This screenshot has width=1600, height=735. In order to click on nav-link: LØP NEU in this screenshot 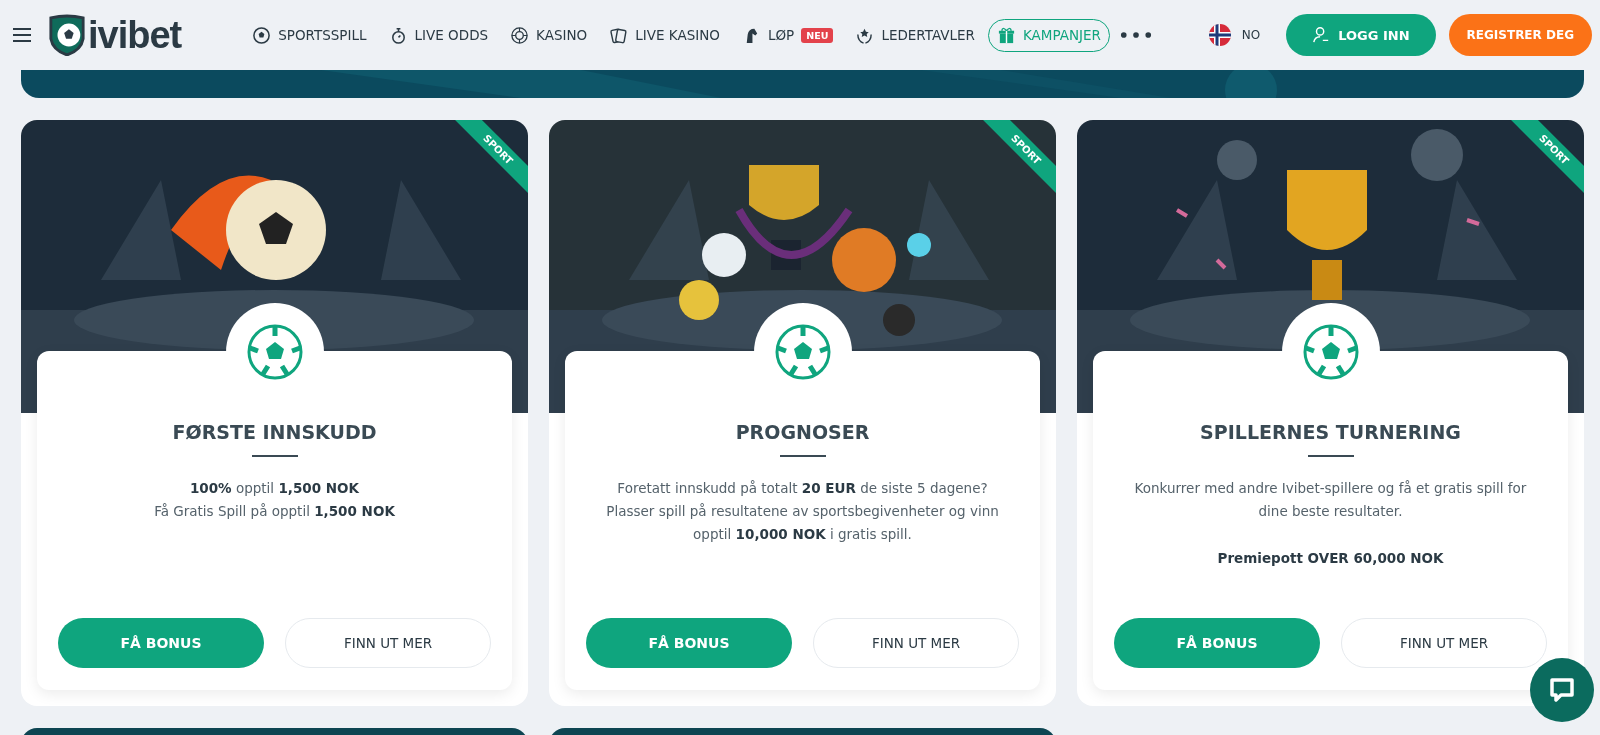, I will do `click(787, 35)`.